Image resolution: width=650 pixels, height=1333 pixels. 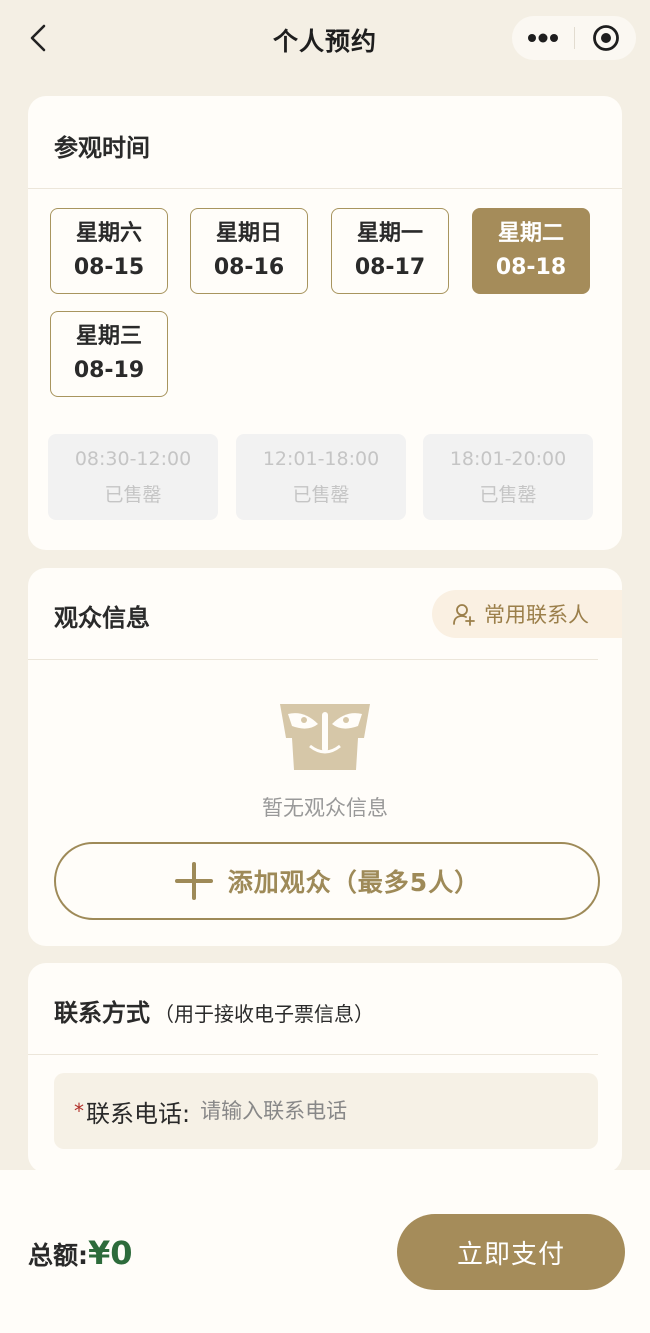 I want to click on phone-label: 联系电话:, so click(x=138, y=1113).